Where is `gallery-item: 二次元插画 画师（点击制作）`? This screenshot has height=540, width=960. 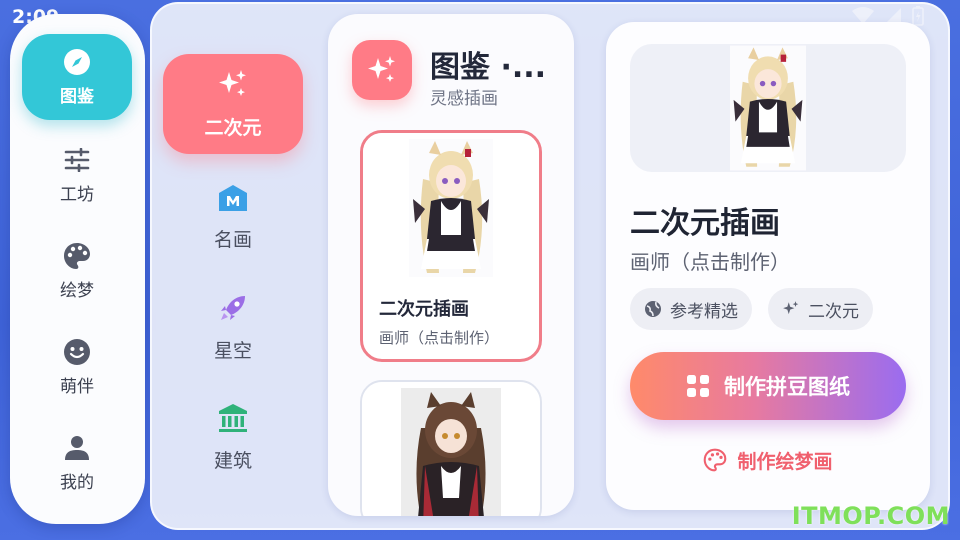 gallery-item: 二次元插画 画师（点击制作） is located at coordinates (451, 246).